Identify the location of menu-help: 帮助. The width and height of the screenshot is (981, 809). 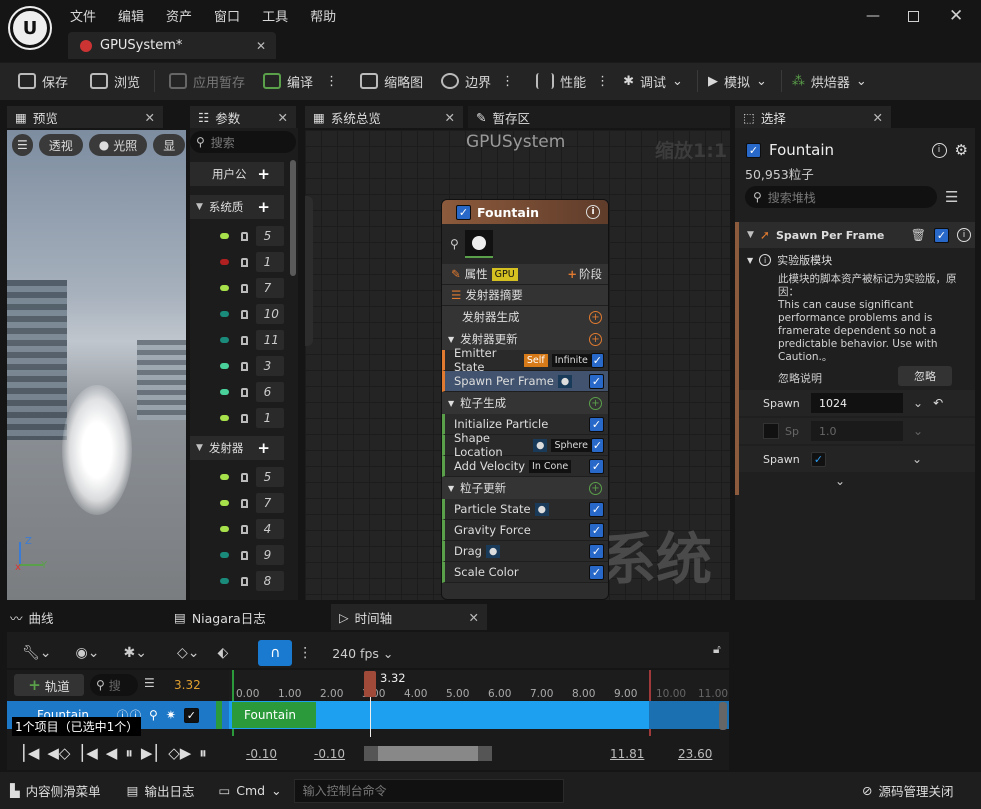
(323, 15).